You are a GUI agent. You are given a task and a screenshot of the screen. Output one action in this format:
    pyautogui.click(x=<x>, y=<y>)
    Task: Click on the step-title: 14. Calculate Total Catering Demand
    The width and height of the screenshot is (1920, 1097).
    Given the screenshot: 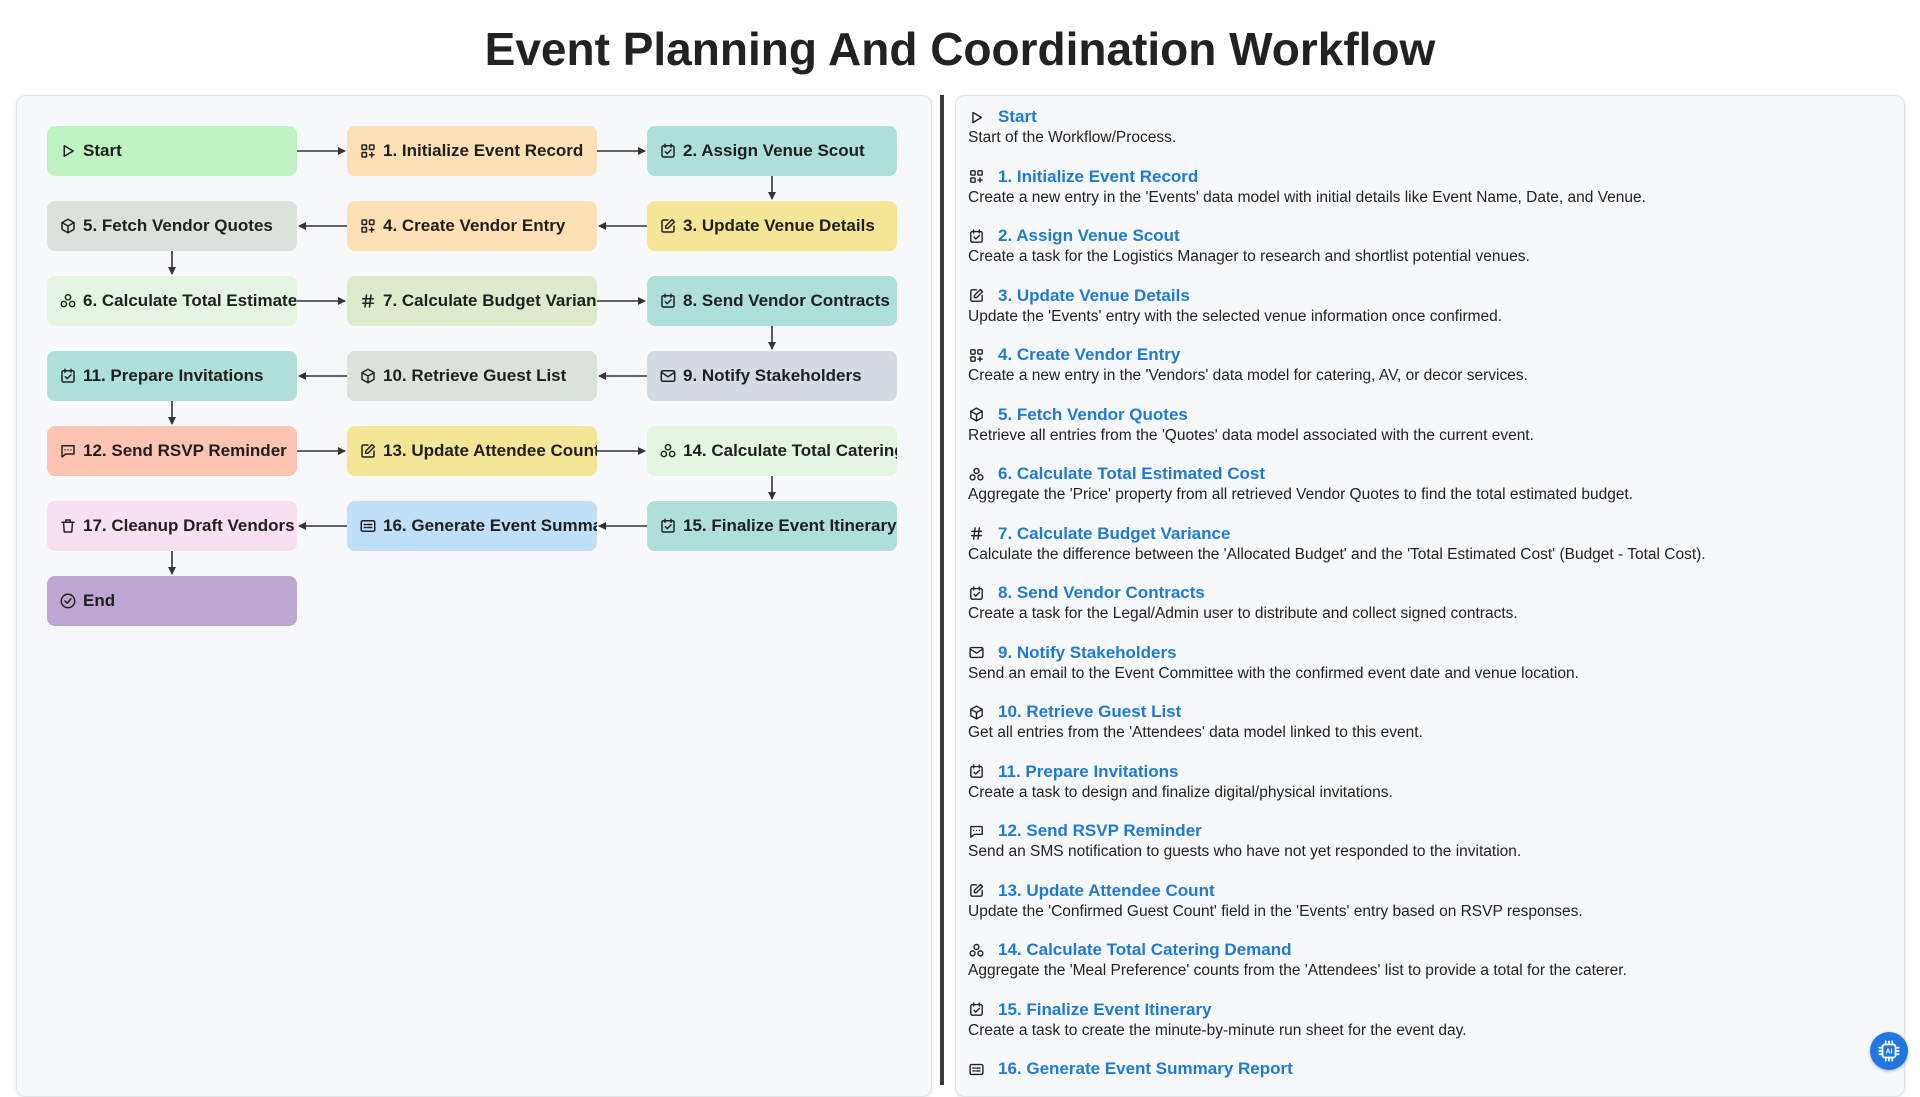 What is the action you would take?
    pyautogui.click(x=1145, y=949)
    